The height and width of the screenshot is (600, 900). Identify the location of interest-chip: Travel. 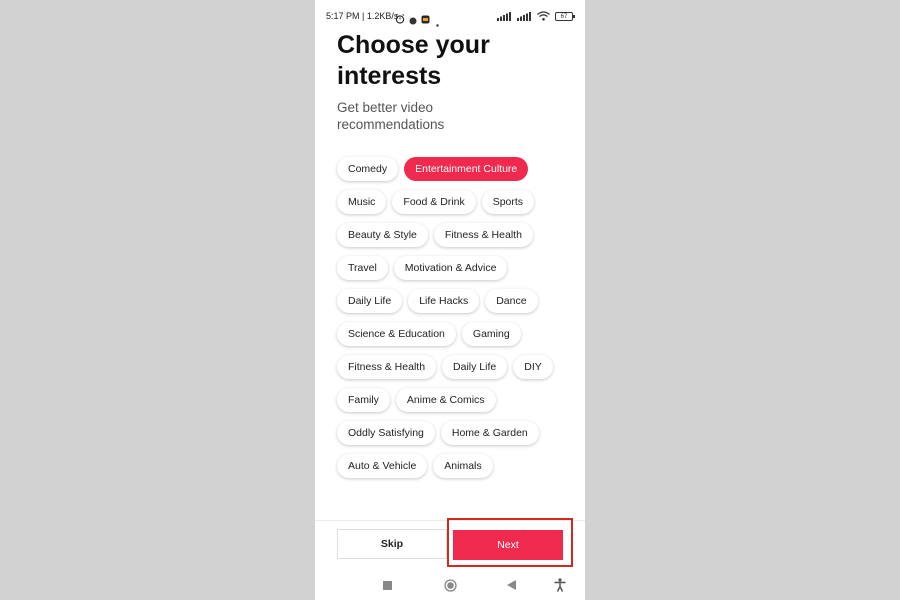
(362, 268).